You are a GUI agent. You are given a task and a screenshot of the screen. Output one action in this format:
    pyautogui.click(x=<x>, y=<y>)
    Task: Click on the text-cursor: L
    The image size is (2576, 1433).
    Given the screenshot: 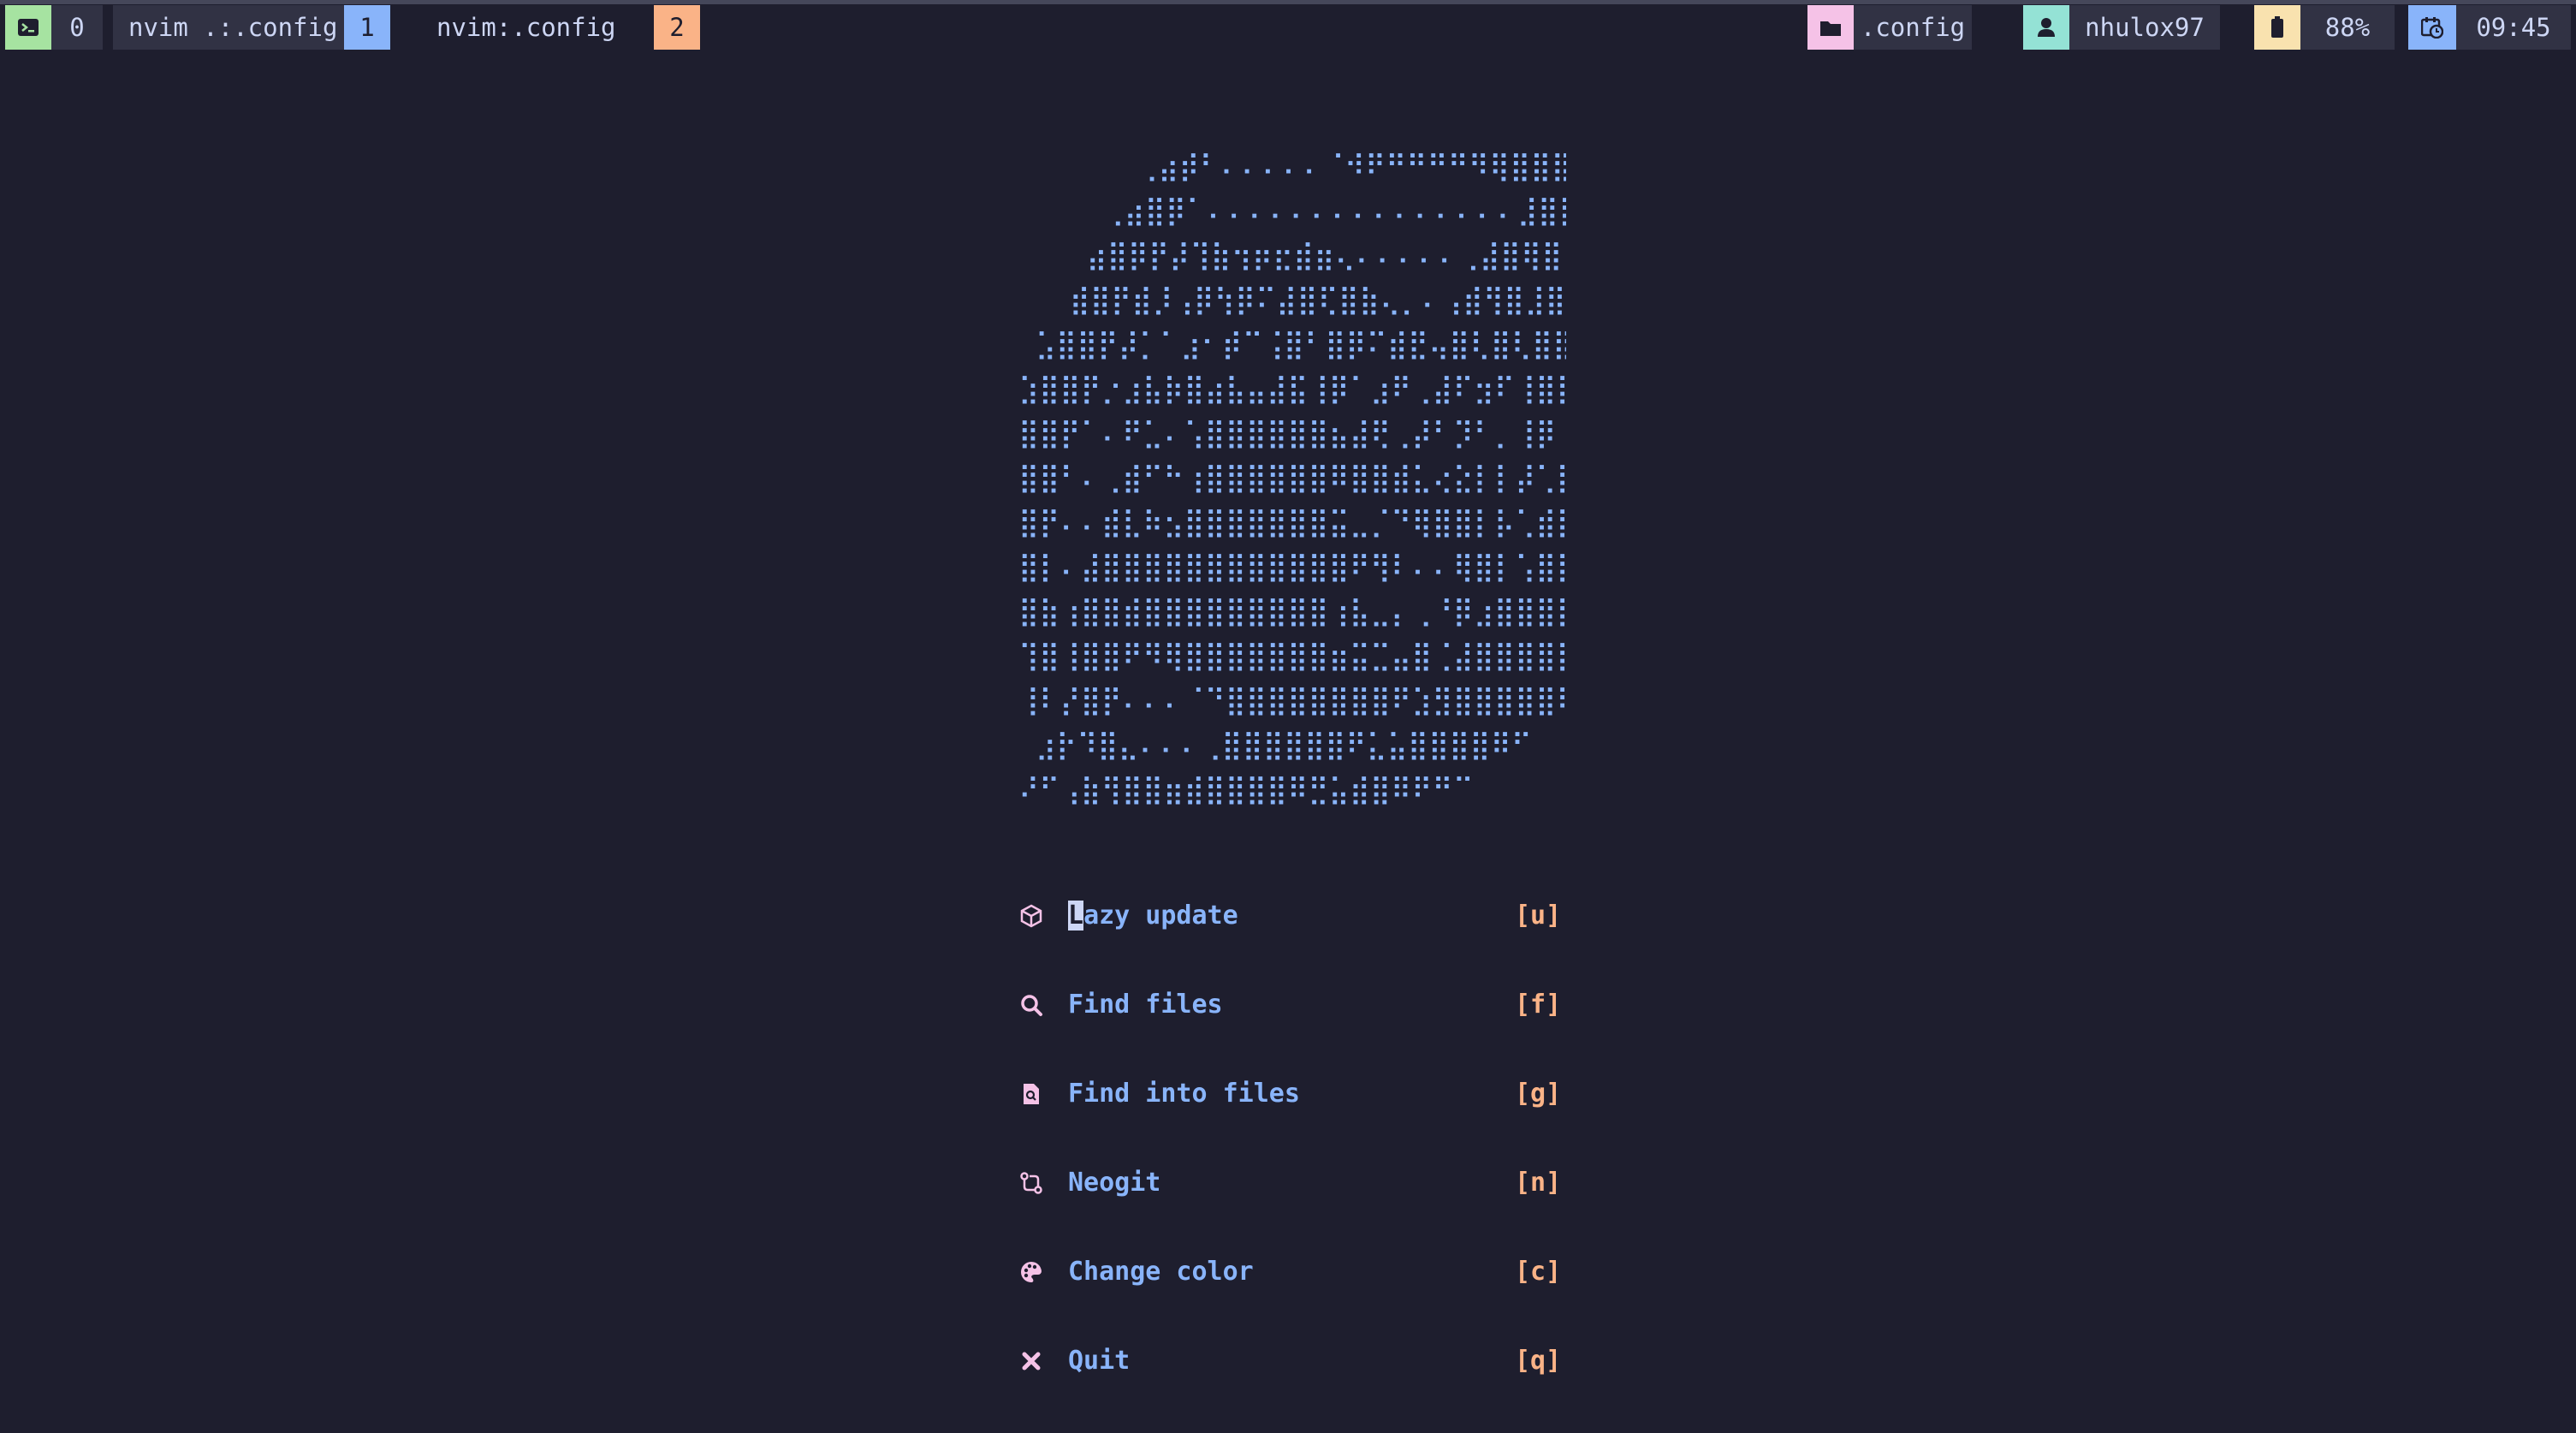 What is the action you would take?
    pyautogui.click(x=1076, y=916)
    